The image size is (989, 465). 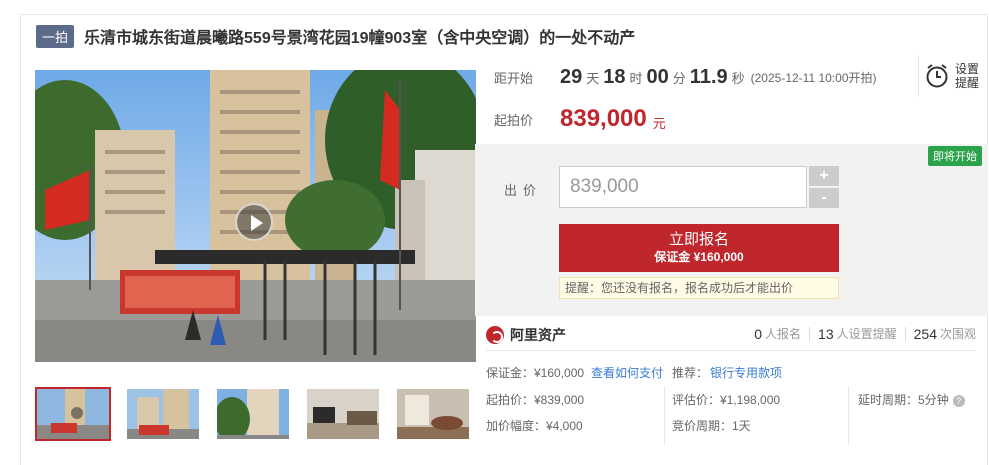 What do you see at coordinates (614, 76) in the screenshot?
I see `countdown-hours: 18` at bounding box center [614, 76].